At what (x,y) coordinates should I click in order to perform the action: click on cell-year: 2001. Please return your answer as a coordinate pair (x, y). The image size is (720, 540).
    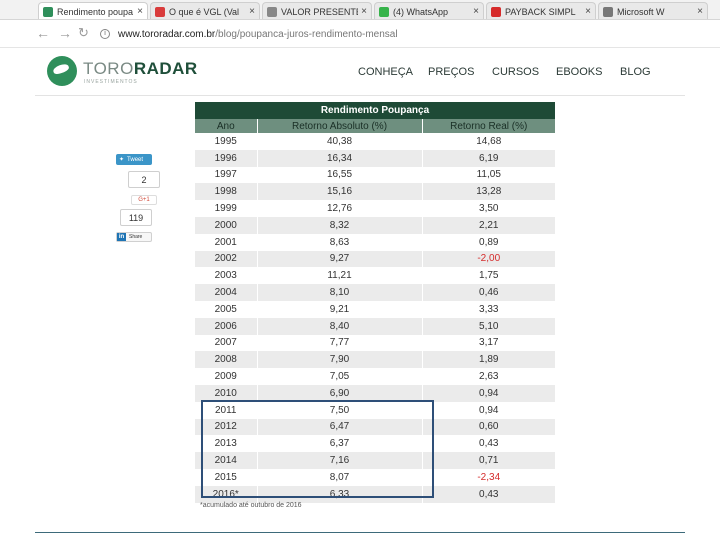
    Looking at the image, I should click on (226, 242).